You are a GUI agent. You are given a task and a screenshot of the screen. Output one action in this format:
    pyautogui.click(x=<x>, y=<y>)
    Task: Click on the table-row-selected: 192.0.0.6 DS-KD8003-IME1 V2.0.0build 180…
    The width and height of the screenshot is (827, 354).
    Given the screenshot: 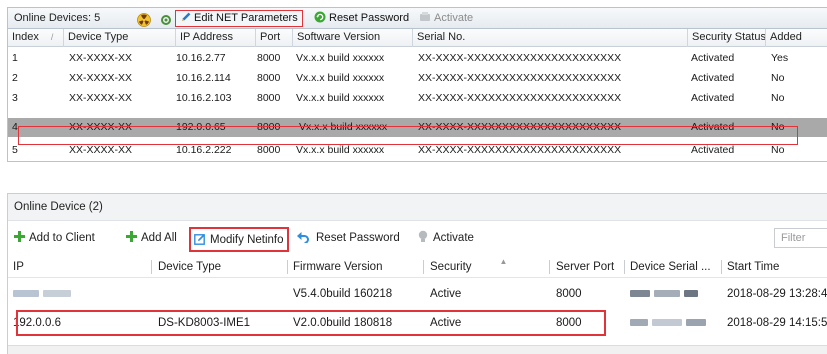 What is the action you would take?
    pyautogui.click(x=417, y=323)
    